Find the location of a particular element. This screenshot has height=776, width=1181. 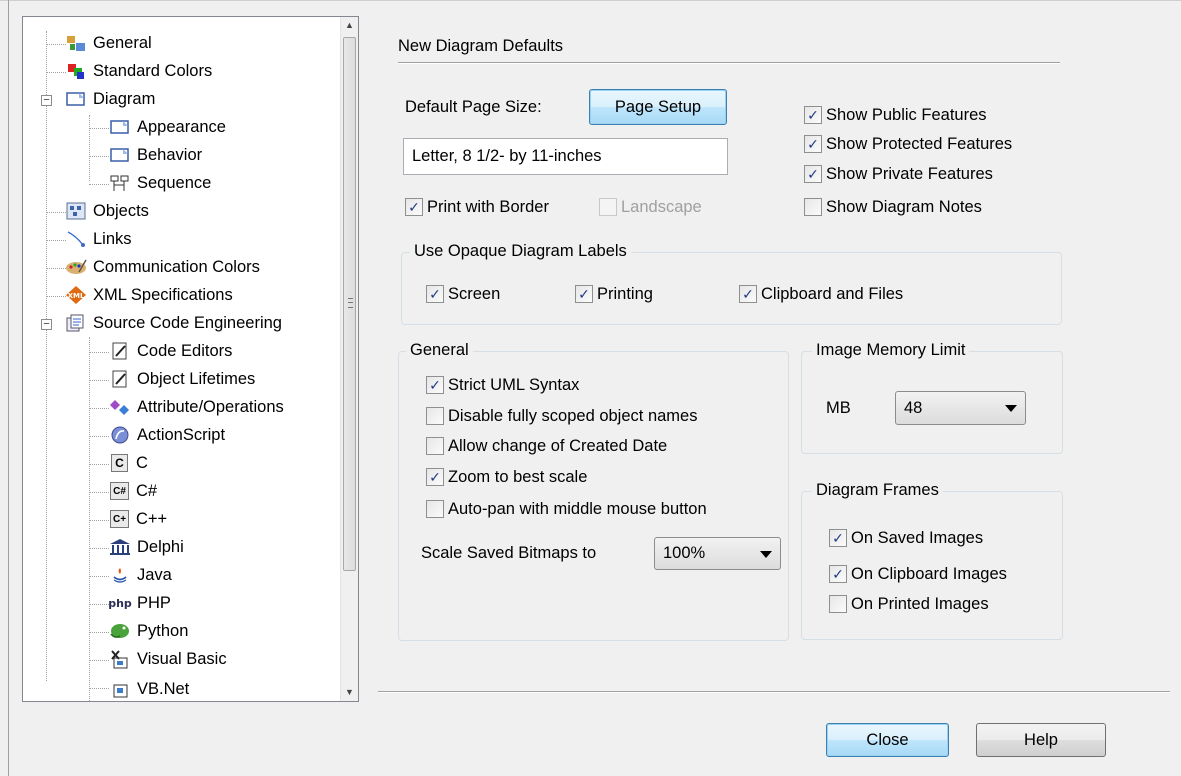

select-value: 48 is located at coordinates (913, 407).